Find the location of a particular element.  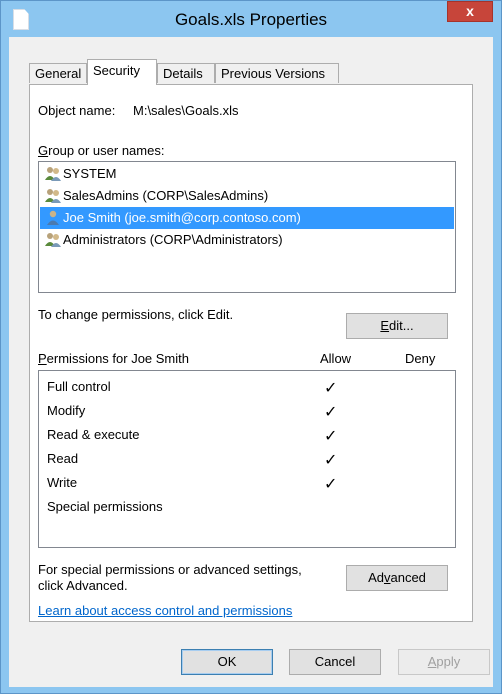

apply-button-label: pply is located at coordinates (448, 661).